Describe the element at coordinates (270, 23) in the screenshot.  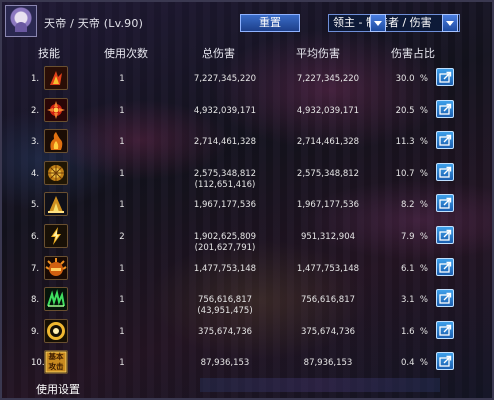
I see `reset-button: 重置` at that location.